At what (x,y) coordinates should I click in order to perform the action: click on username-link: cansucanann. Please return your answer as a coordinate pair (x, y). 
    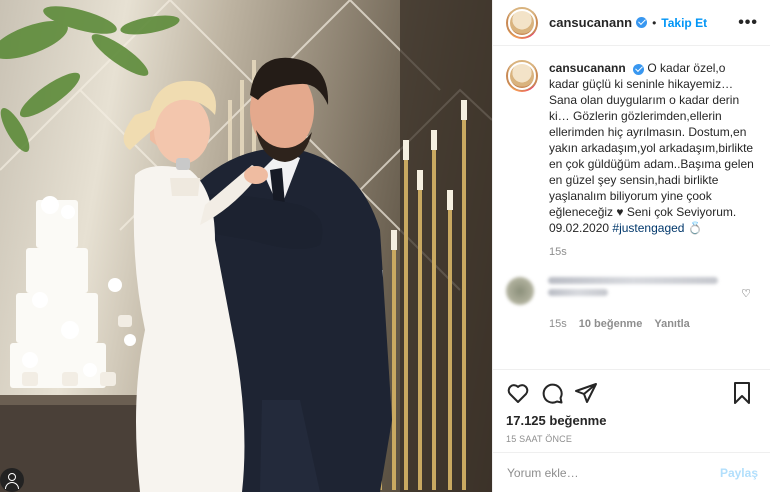
    Looking at the image, I should click on (590, 22).